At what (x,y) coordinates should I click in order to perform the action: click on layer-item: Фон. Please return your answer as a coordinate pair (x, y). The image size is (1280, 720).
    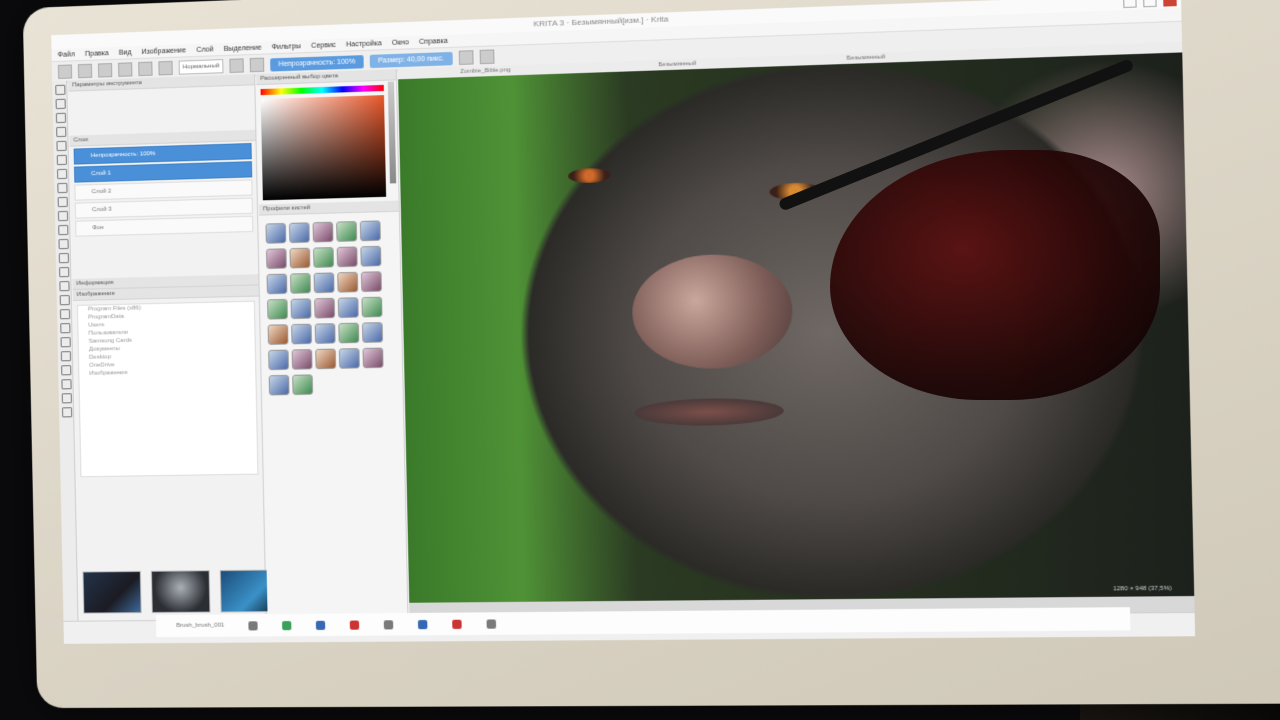
    Looking at the image, I should click on (164, 226).